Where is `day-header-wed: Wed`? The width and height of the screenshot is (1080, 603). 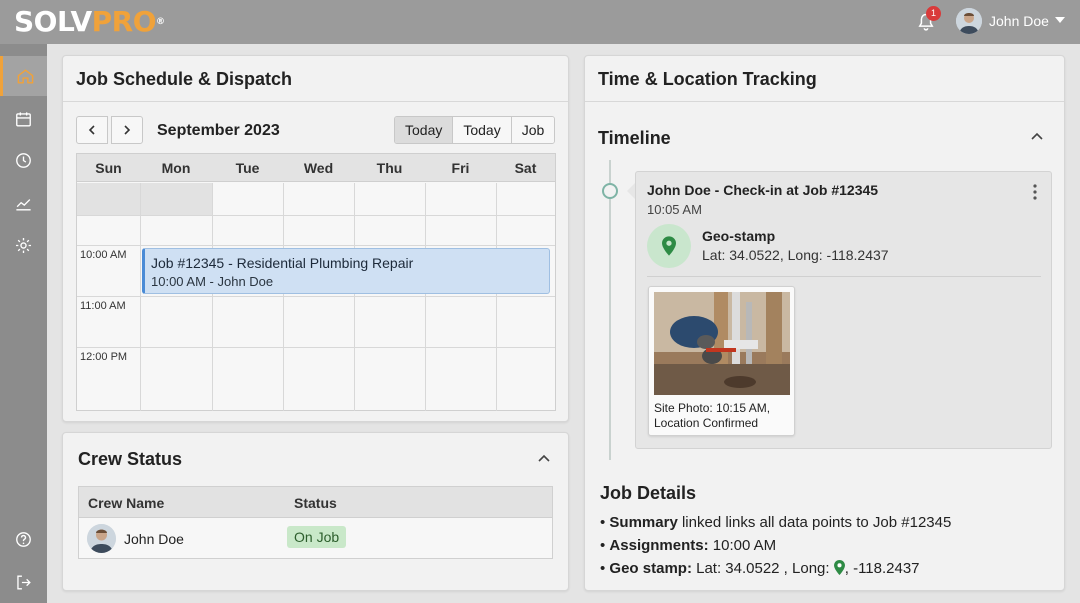 day-header-wed: Wed is located at coordinates (318, 168).